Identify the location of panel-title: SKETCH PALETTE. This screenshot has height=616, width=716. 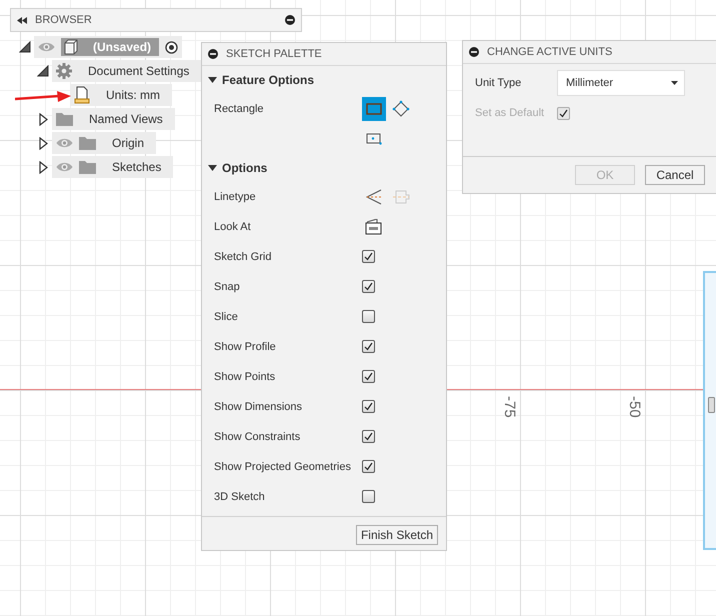
(274, 54).